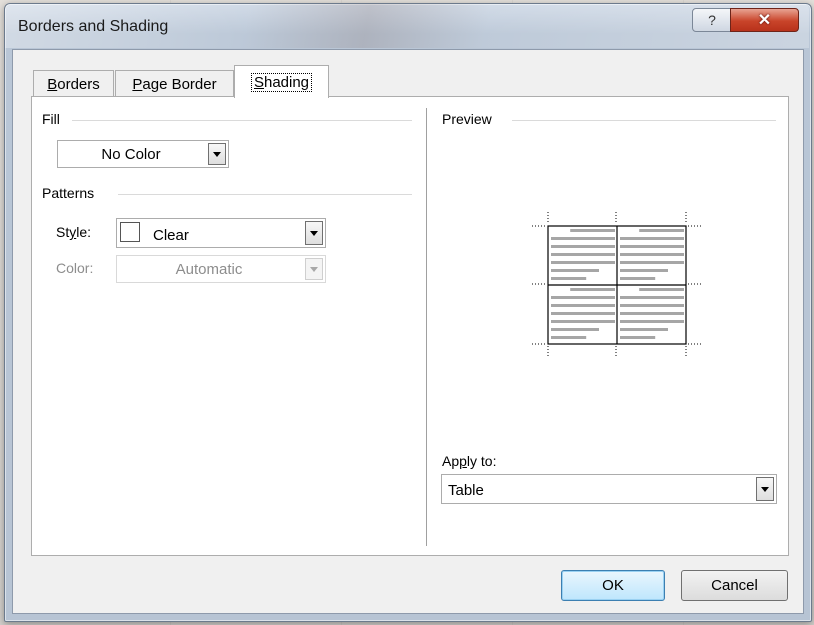 Image resolution: width=814 pixels, height=625 pixels. What do you see at coordinates (281, 81) in the screenshot?
I see `tab-shading: Shading` at bounding box center [281, 81].